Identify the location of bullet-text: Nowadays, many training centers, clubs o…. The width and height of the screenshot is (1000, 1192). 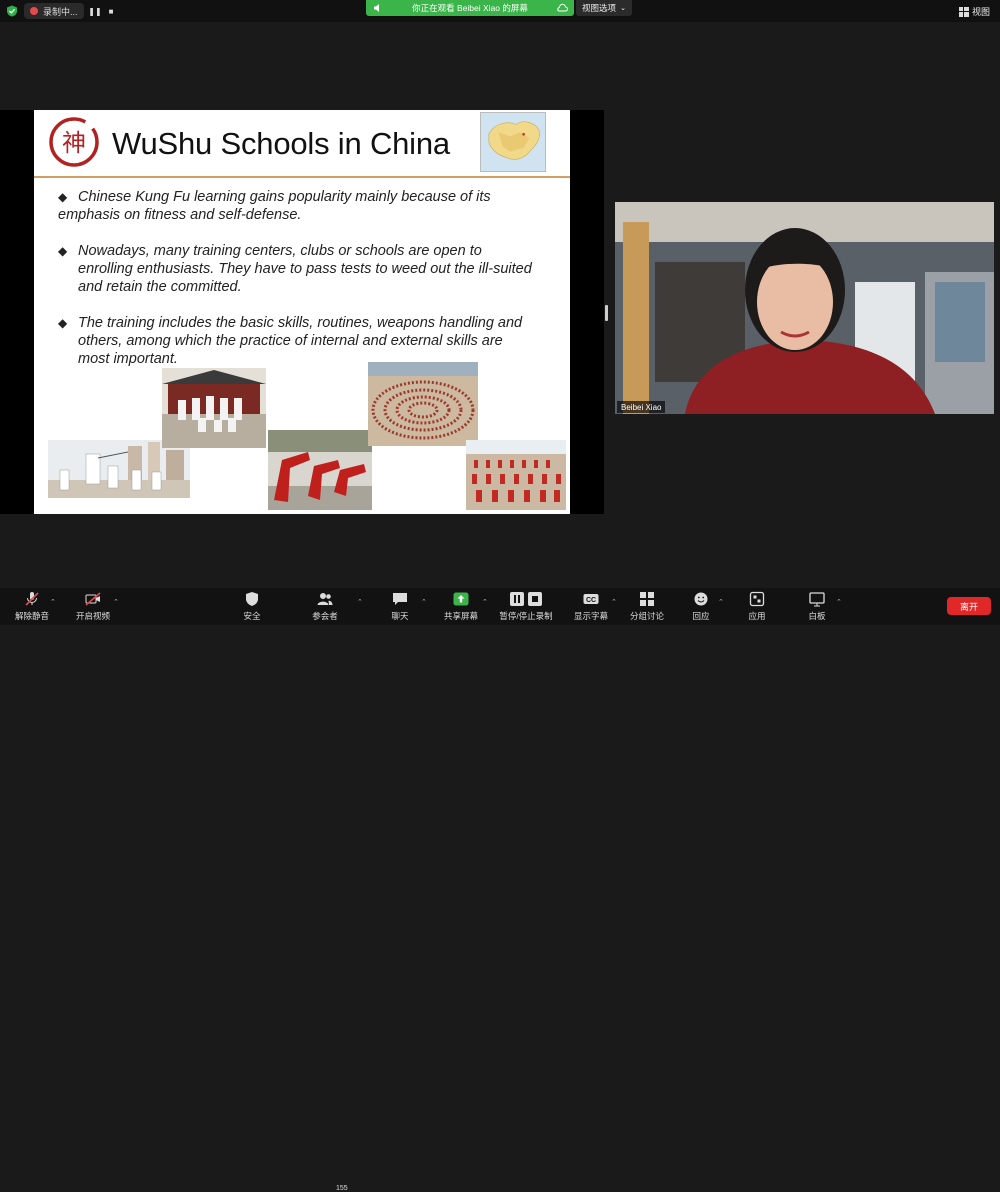
(305, 269).